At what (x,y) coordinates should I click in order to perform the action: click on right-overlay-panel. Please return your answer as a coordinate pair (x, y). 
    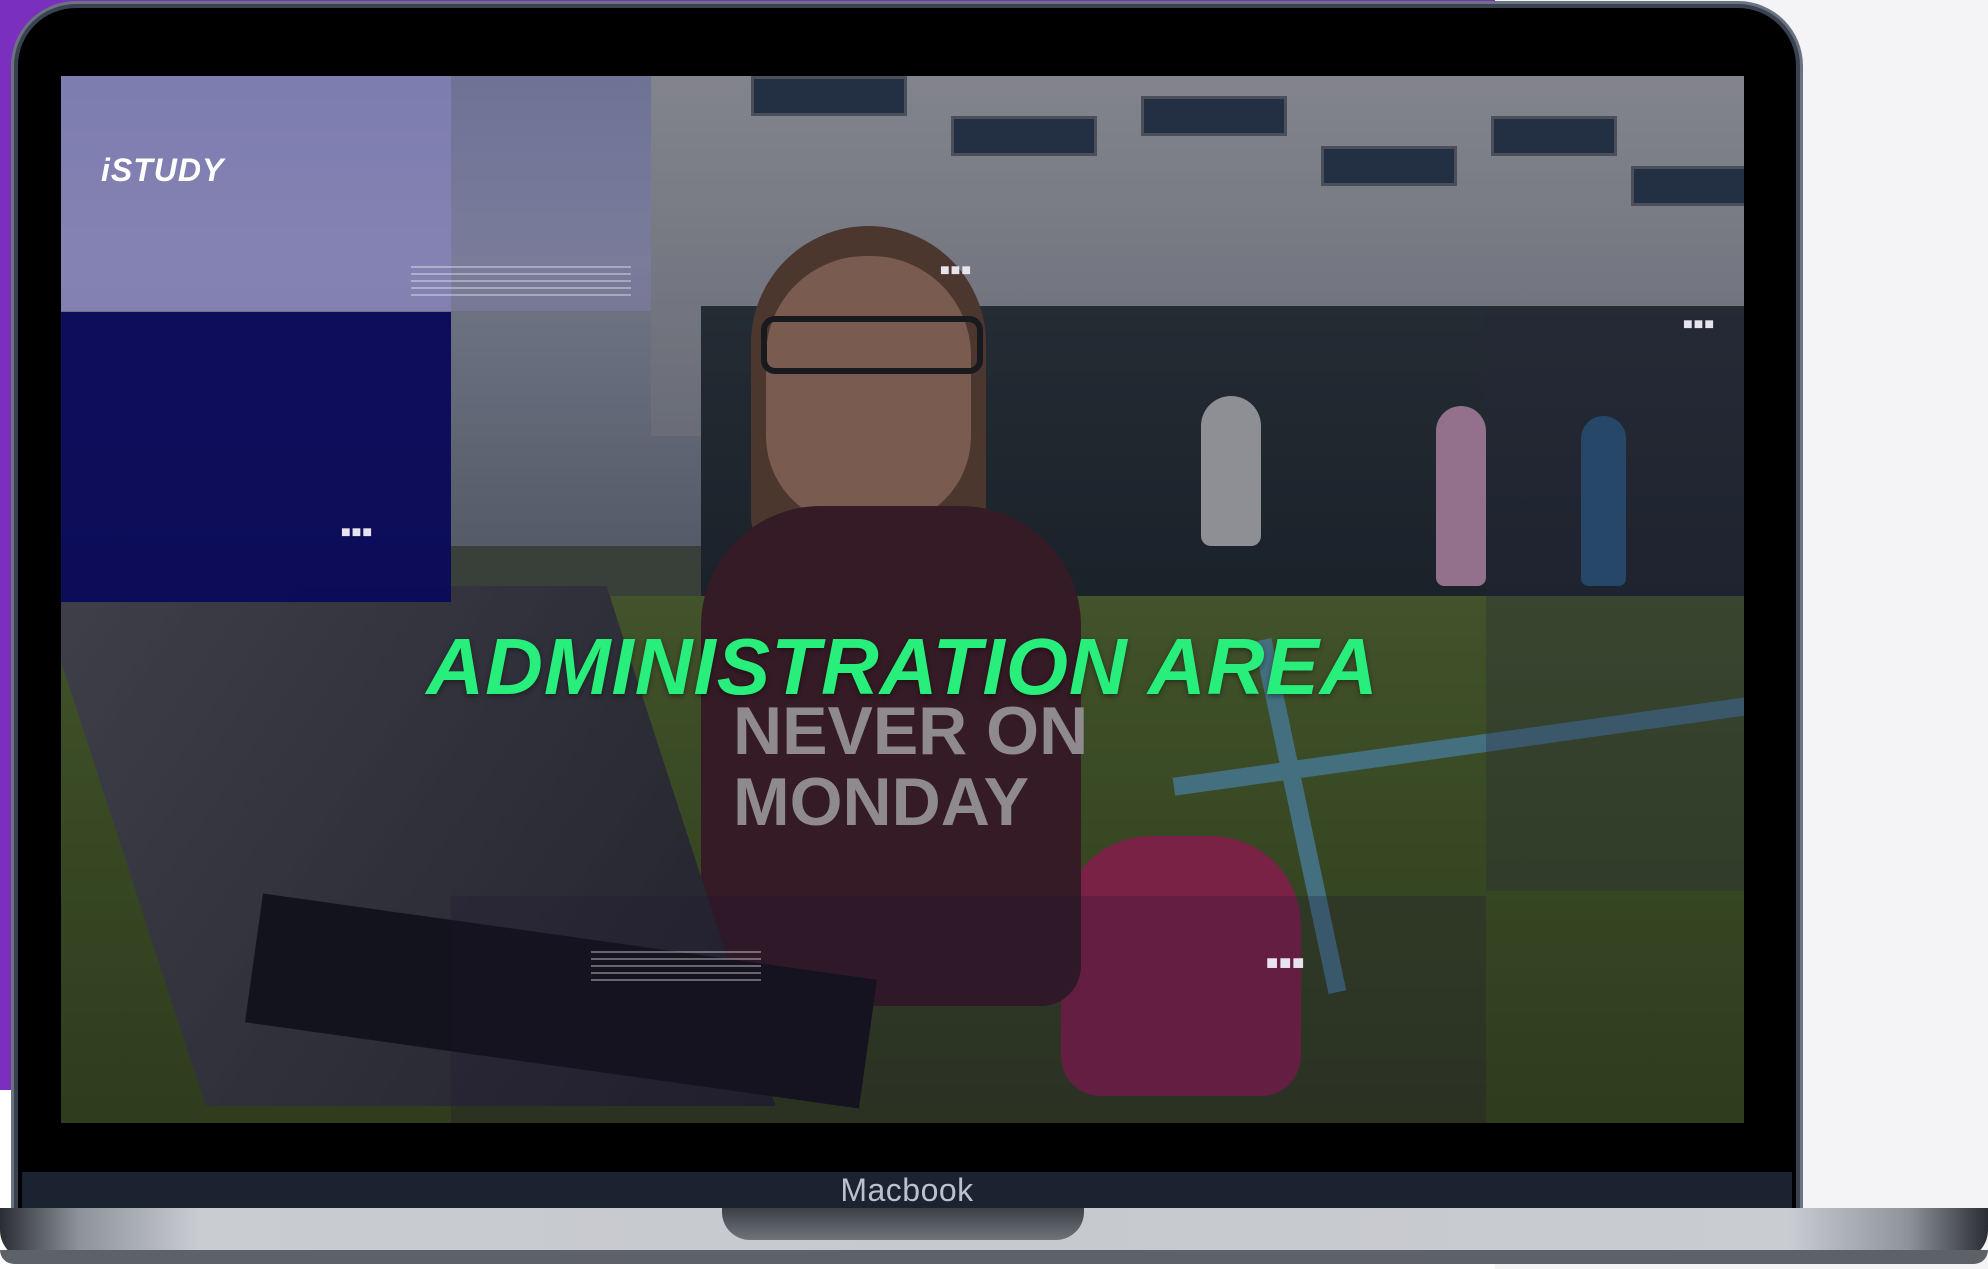
    Looking at the image, I should click on (1615, 601).